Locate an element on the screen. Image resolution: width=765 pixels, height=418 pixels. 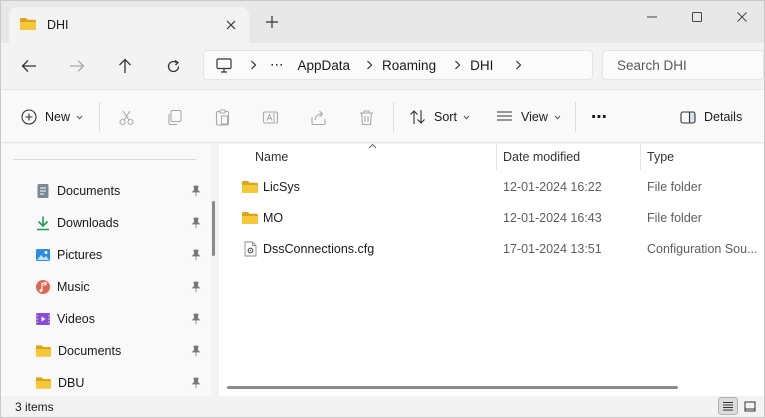
copy-icon is located at coordinates (174, 117).